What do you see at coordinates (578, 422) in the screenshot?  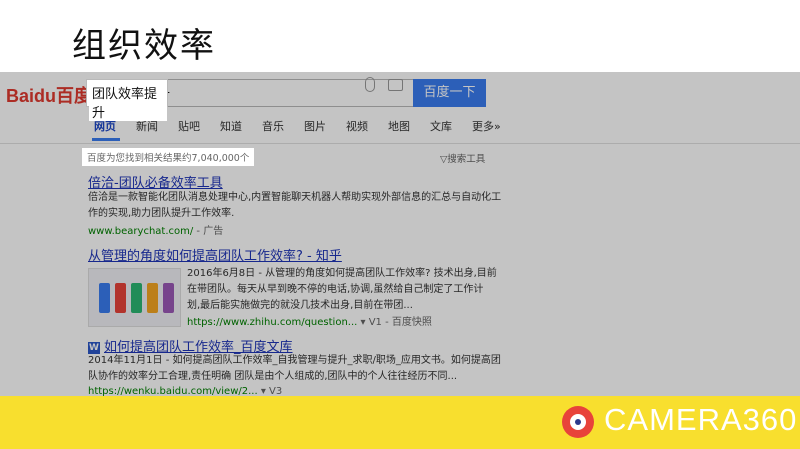 I see `camera360-logo-icon` at bounding box center [578, 422].